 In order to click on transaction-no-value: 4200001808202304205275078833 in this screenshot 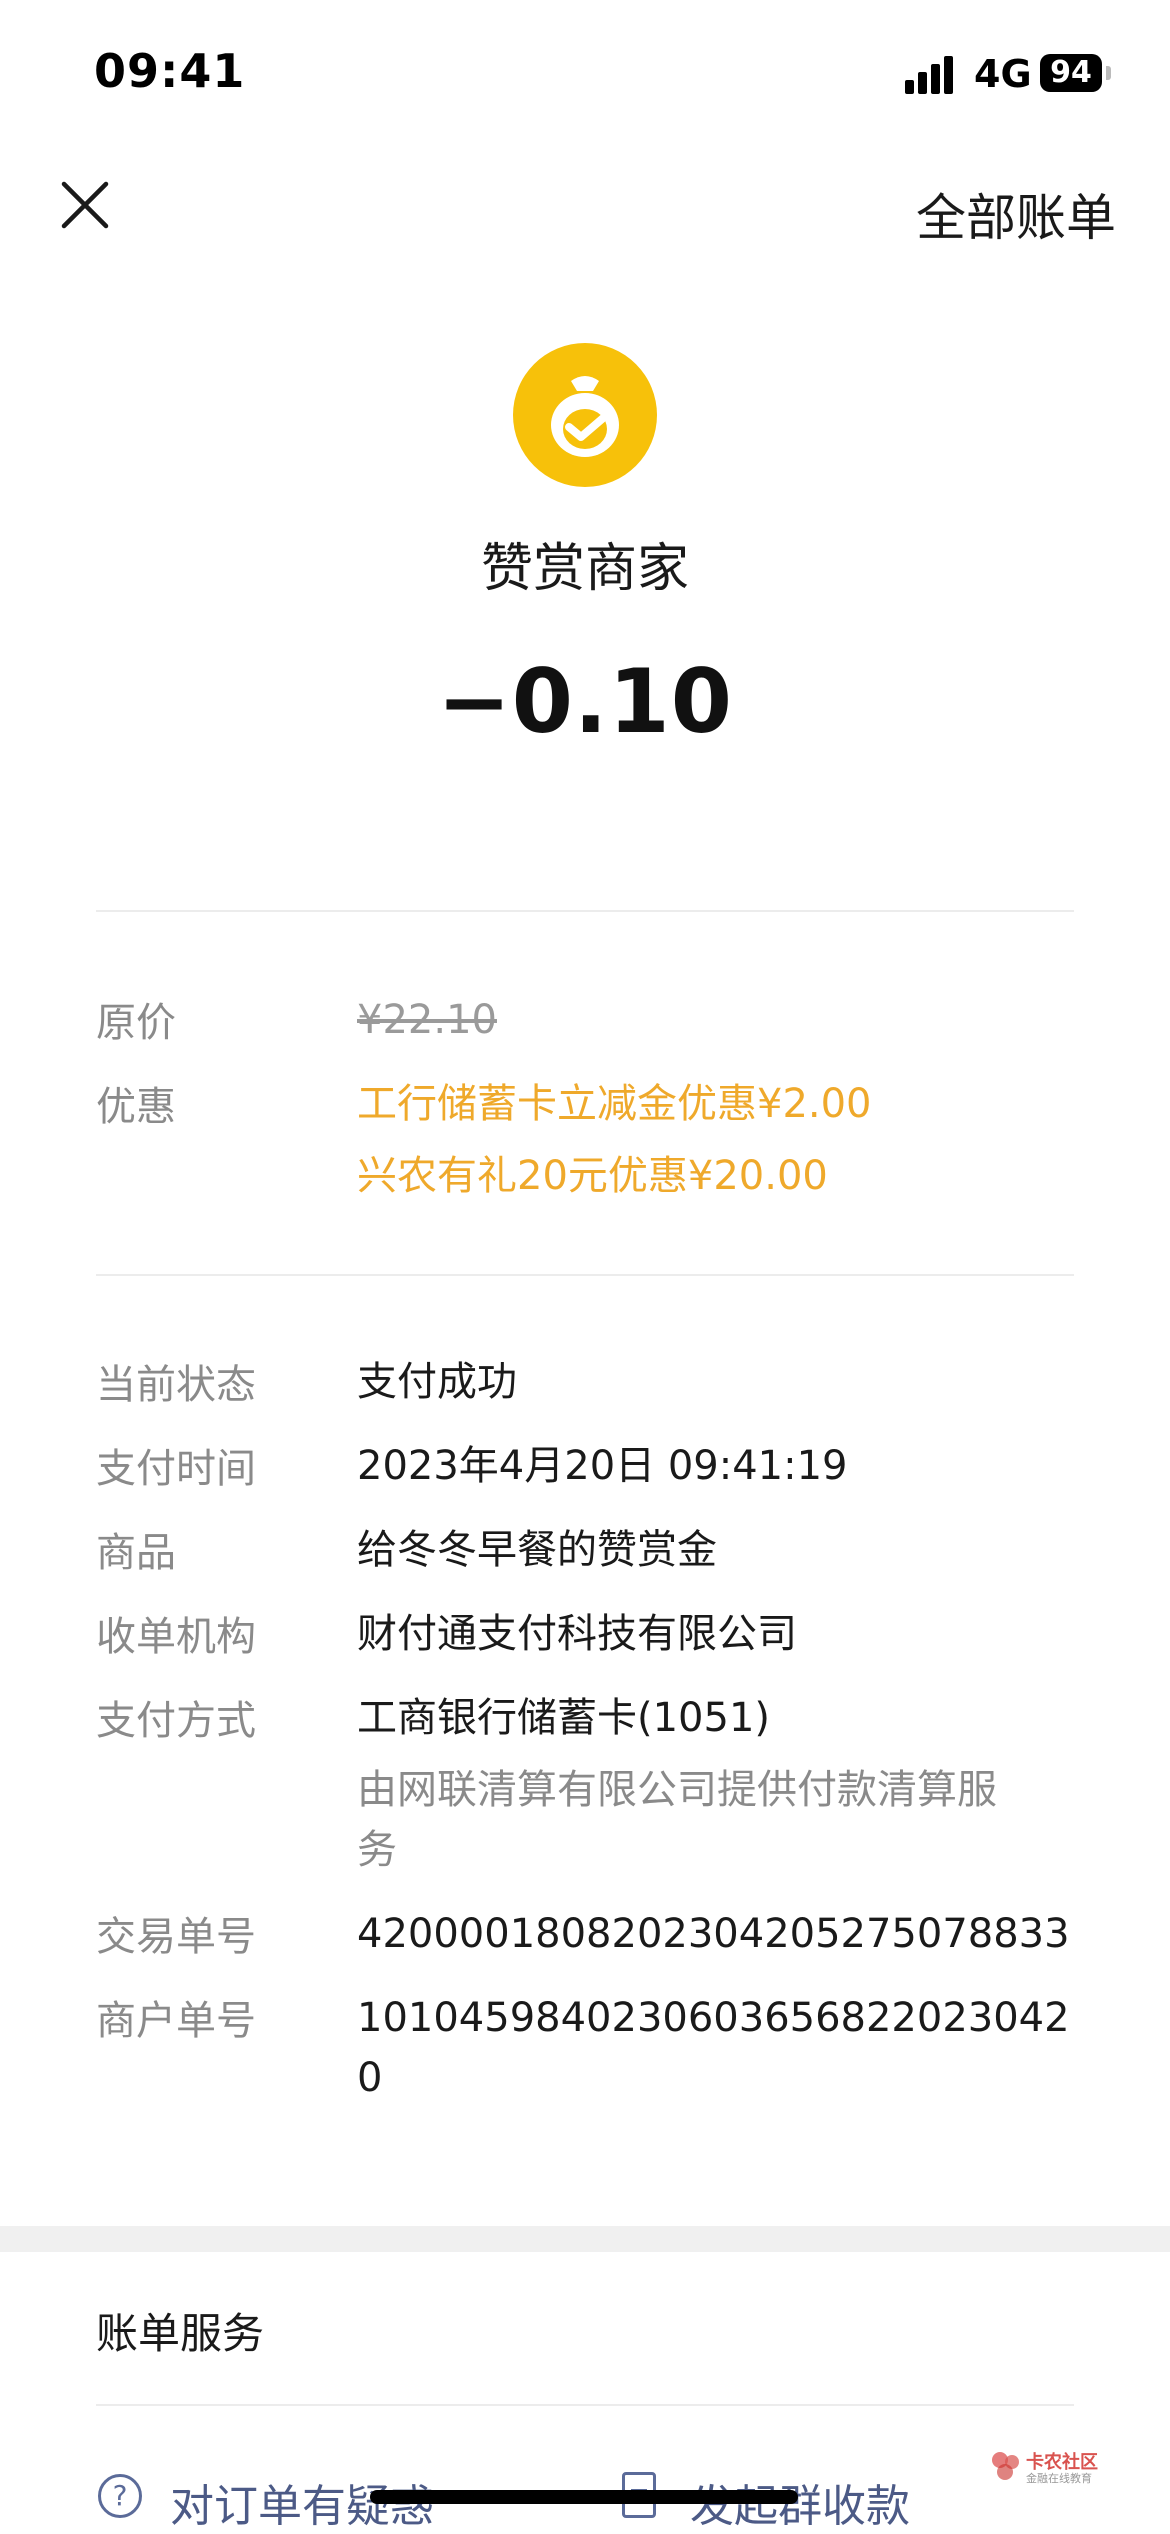, I will do `click(717, 1934)`.